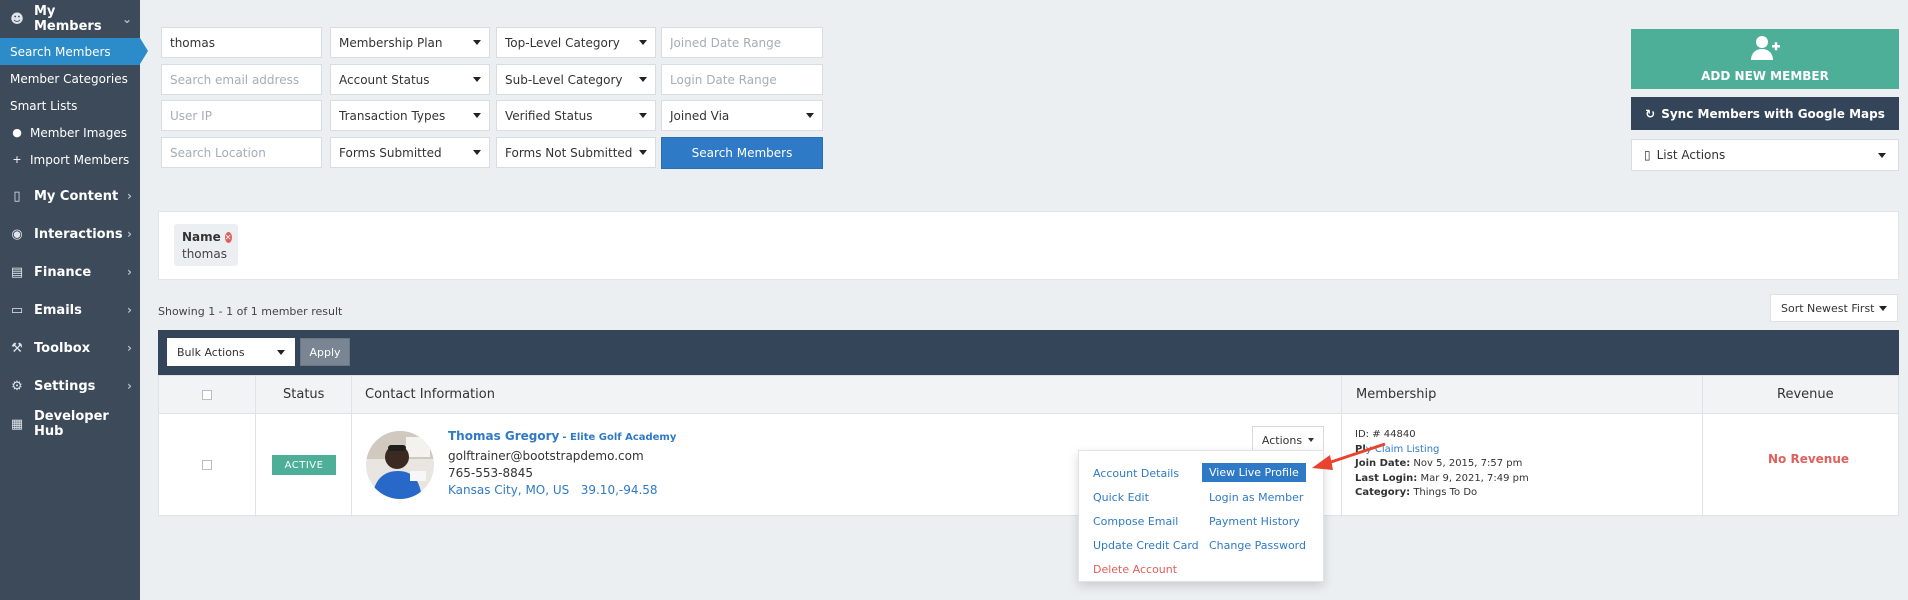  What do you see at coordinates (1805, 394) in the screenshot?
I see `header-revenue: Revenue` at bounding box center [1805, 394].